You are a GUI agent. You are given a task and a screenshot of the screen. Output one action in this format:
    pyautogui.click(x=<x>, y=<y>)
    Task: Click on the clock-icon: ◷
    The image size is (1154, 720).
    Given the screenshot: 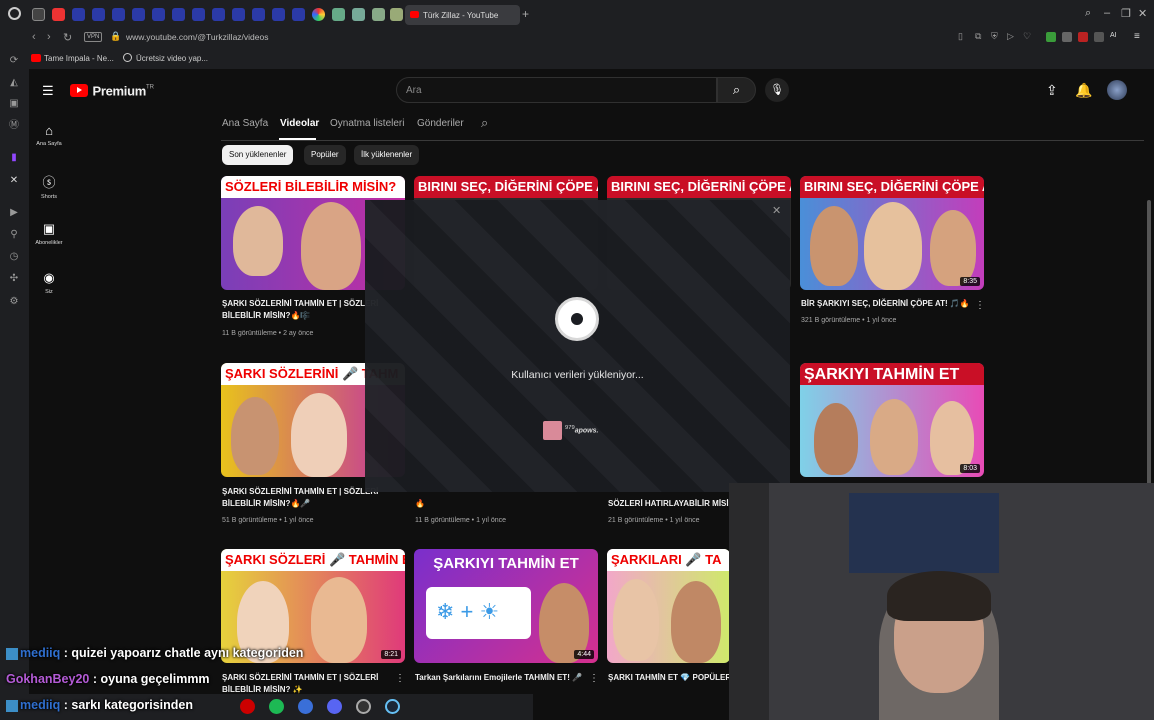 What is the action you would take?
    pyautogui.click(x=14, y=257)
    